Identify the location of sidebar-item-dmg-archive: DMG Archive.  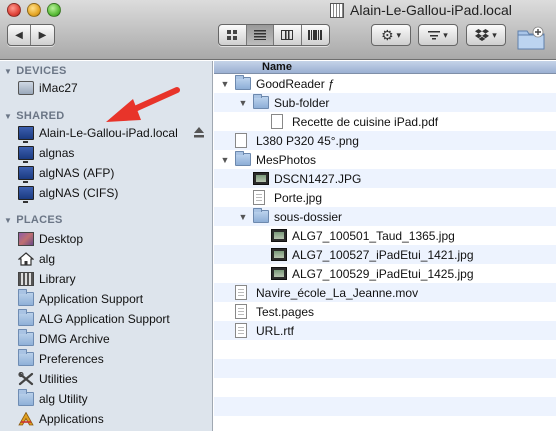
(115, 339).